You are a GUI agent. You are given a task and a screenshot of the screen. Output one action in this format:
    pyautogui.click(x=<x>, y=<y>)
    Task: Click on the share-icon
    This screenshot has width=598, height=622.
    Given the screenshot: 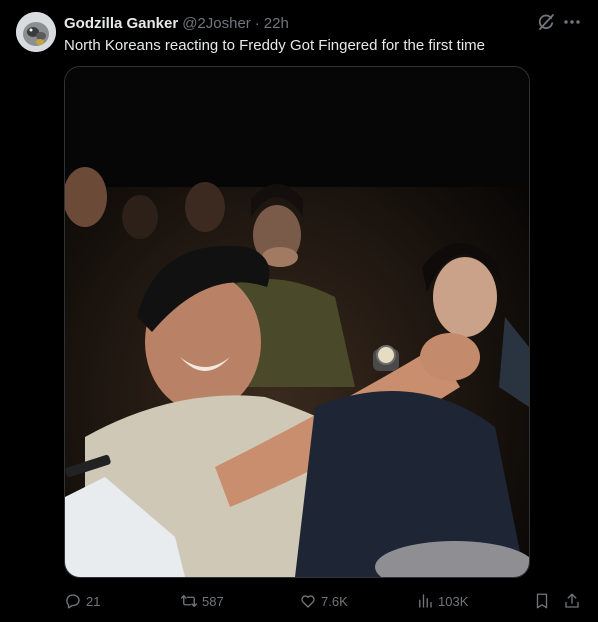 What is the action you would take?
    pyautogui.click(x=572, y=600)
    